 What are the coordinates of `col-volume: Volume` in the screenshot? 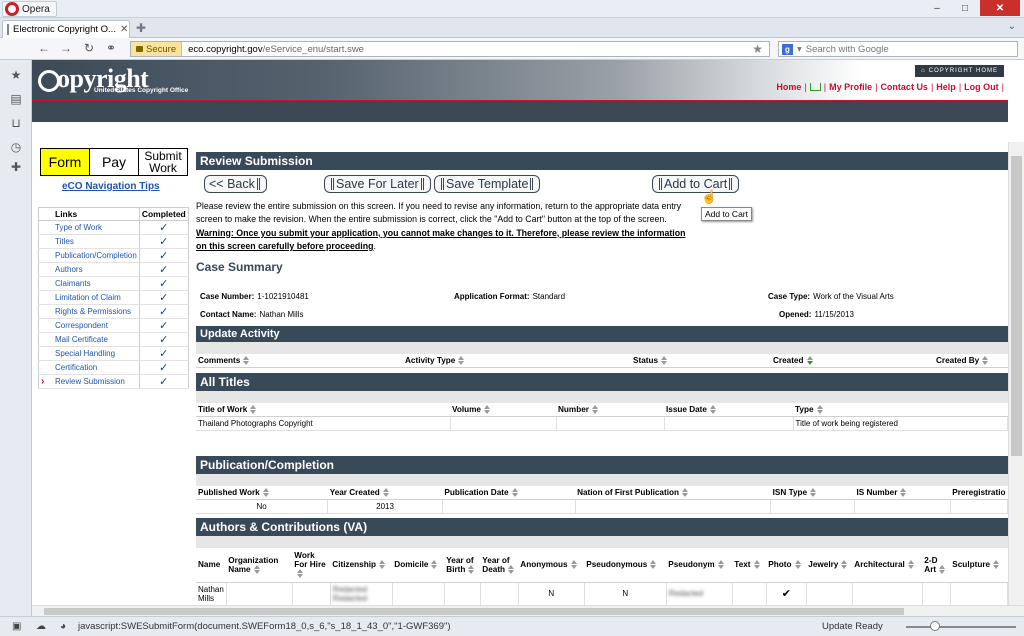 It's located at (503, 410).